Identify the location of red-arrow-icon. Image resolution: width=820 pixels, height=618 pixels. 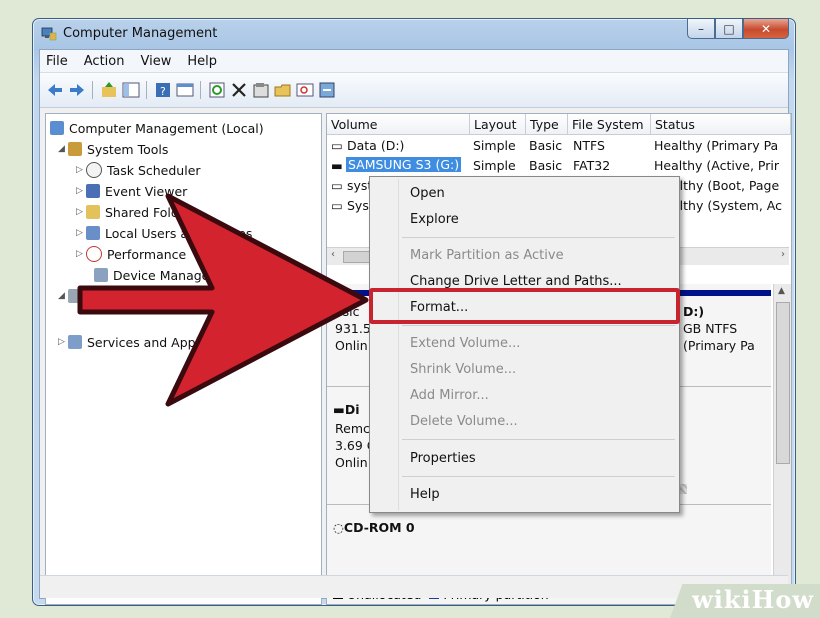
(223, 300).